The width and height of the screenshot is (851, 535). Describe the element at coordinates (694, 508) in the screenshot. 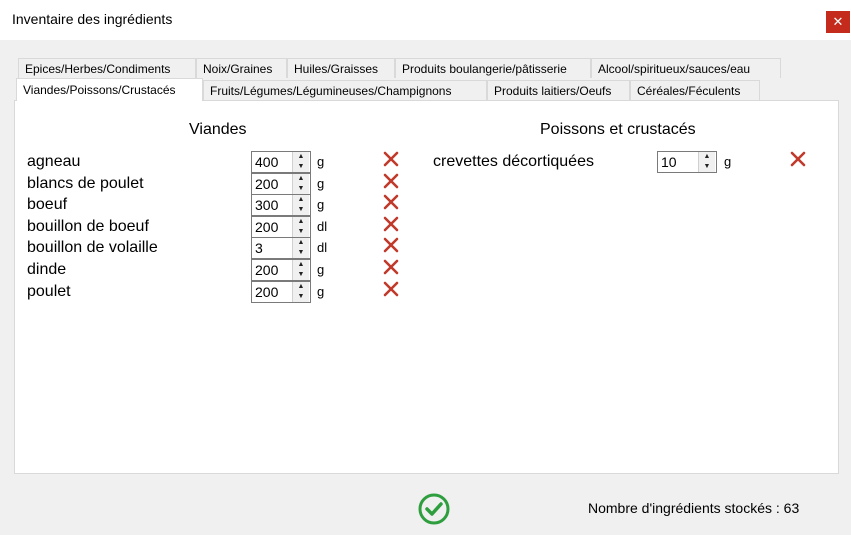

I see `ingredient-count: Nombre d'ingrédients stockés : 63` at that location.